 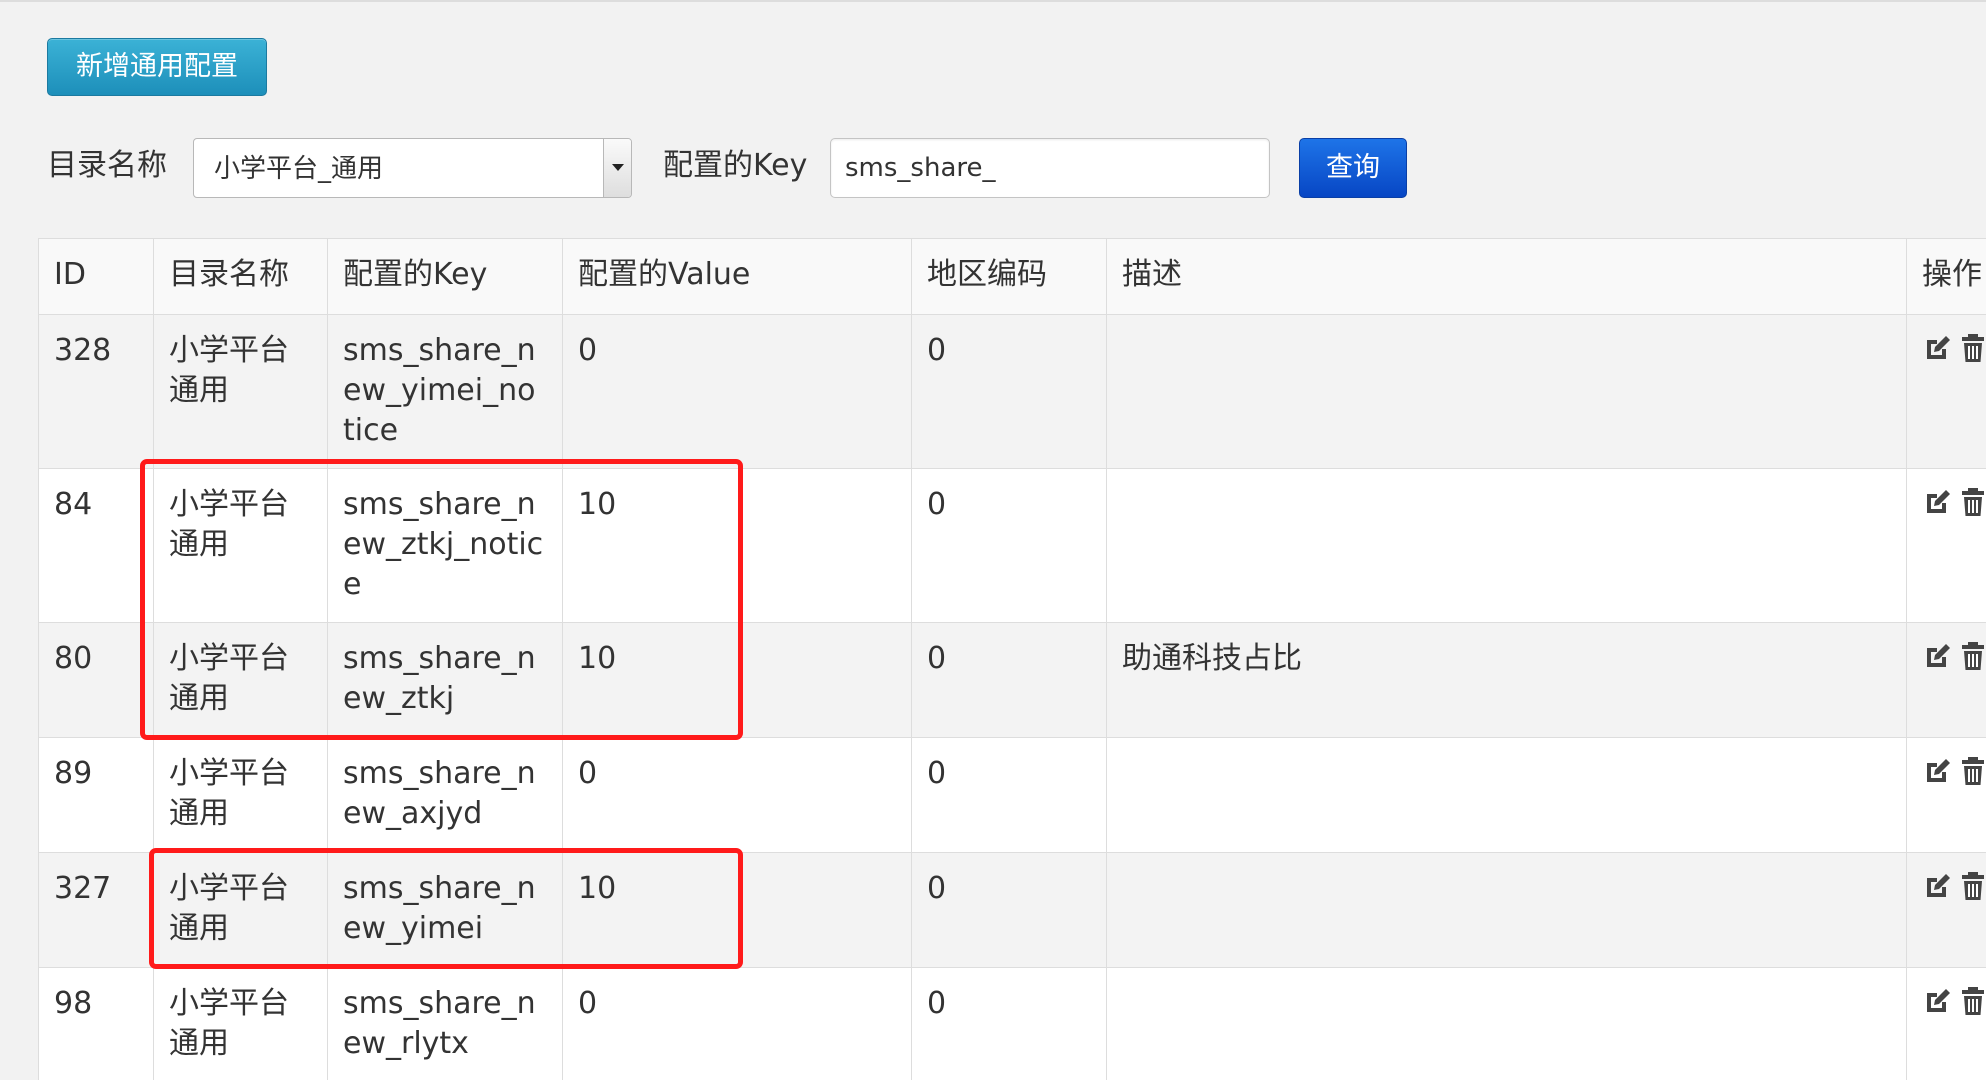 What do you see at coordinates (445, 680) in the screenshot?
I see `cell-key: sms_share_new_ztkj` at bounding box center [445, 680].